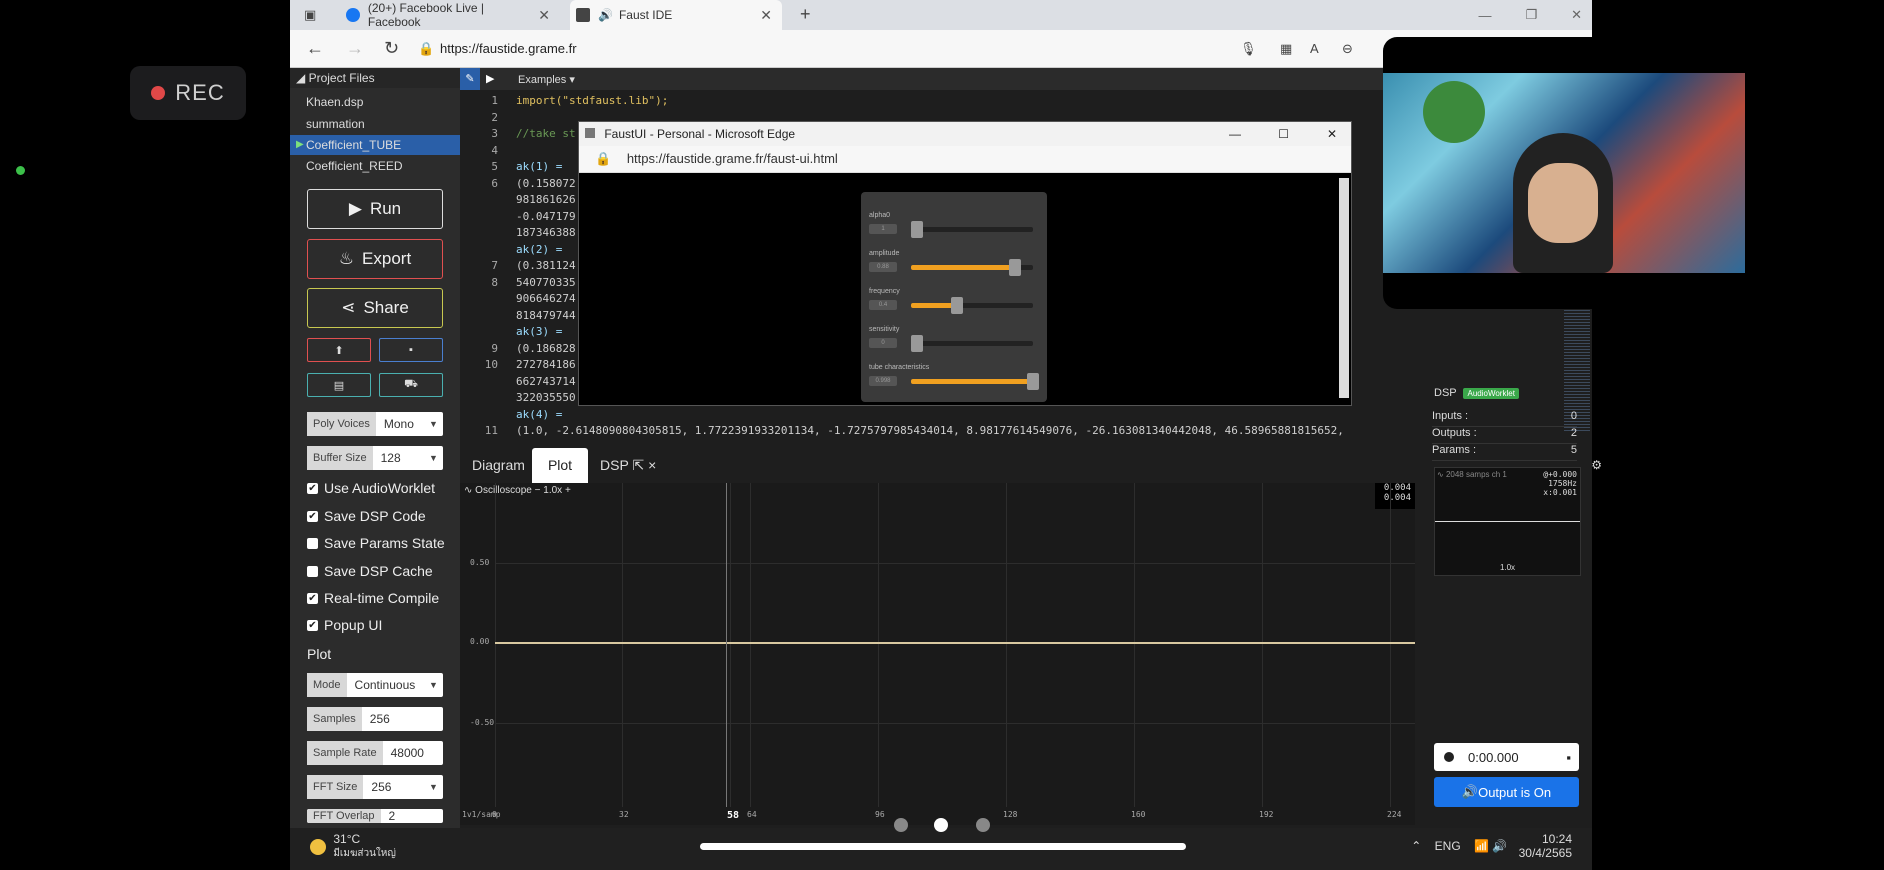 This screenshot has height=870, width=1884. Describe the element at coordinates (1347, 49) in the screenshot. I see `zoom-out-icon: ⊖` at that location.